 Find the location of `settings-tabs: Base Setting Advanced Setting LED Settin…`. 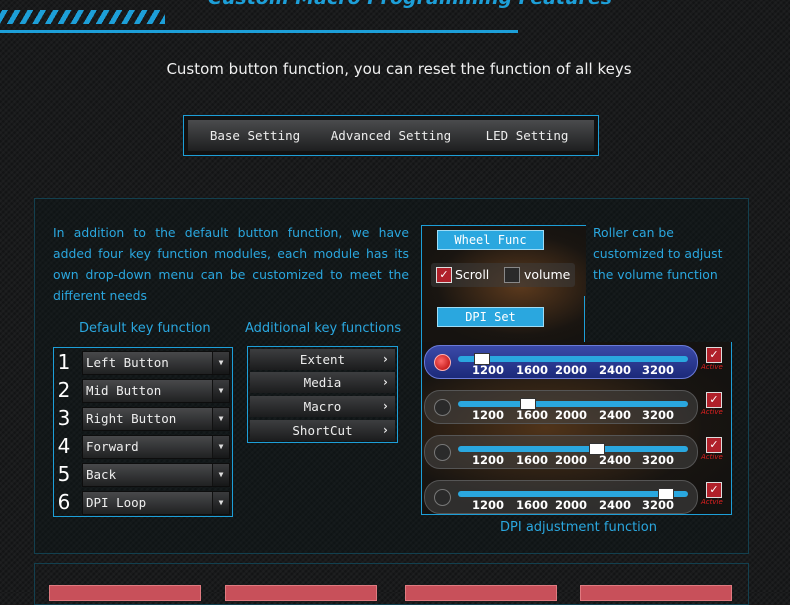

settings-tabs: Base Setting Advanced Setting LED Settin… is located at coordinates (391, 135).